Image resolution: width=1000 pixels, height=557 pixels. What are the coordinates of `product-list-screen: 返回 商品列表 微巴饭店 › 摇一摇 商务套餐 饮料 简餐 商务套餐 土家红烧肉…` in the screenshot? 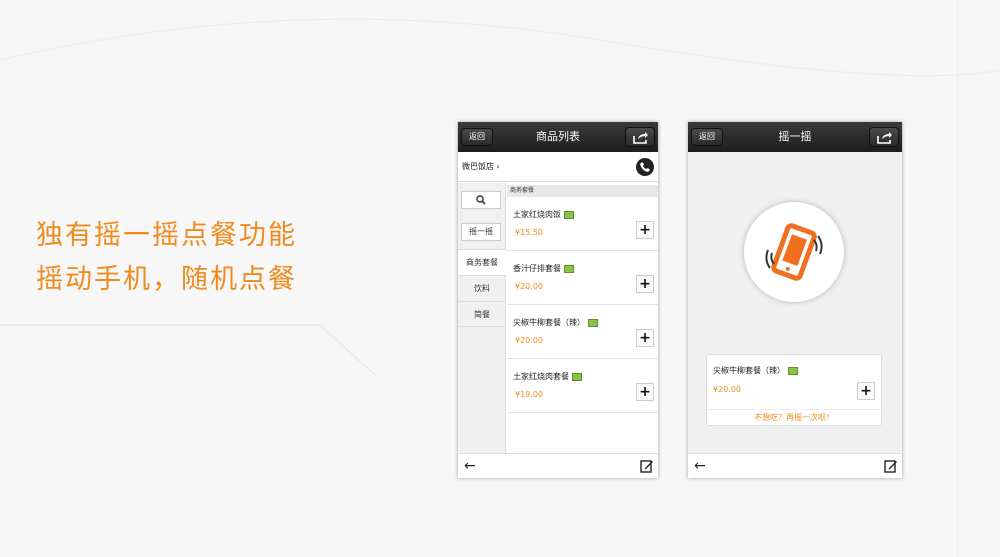 It's located at (558, 300).